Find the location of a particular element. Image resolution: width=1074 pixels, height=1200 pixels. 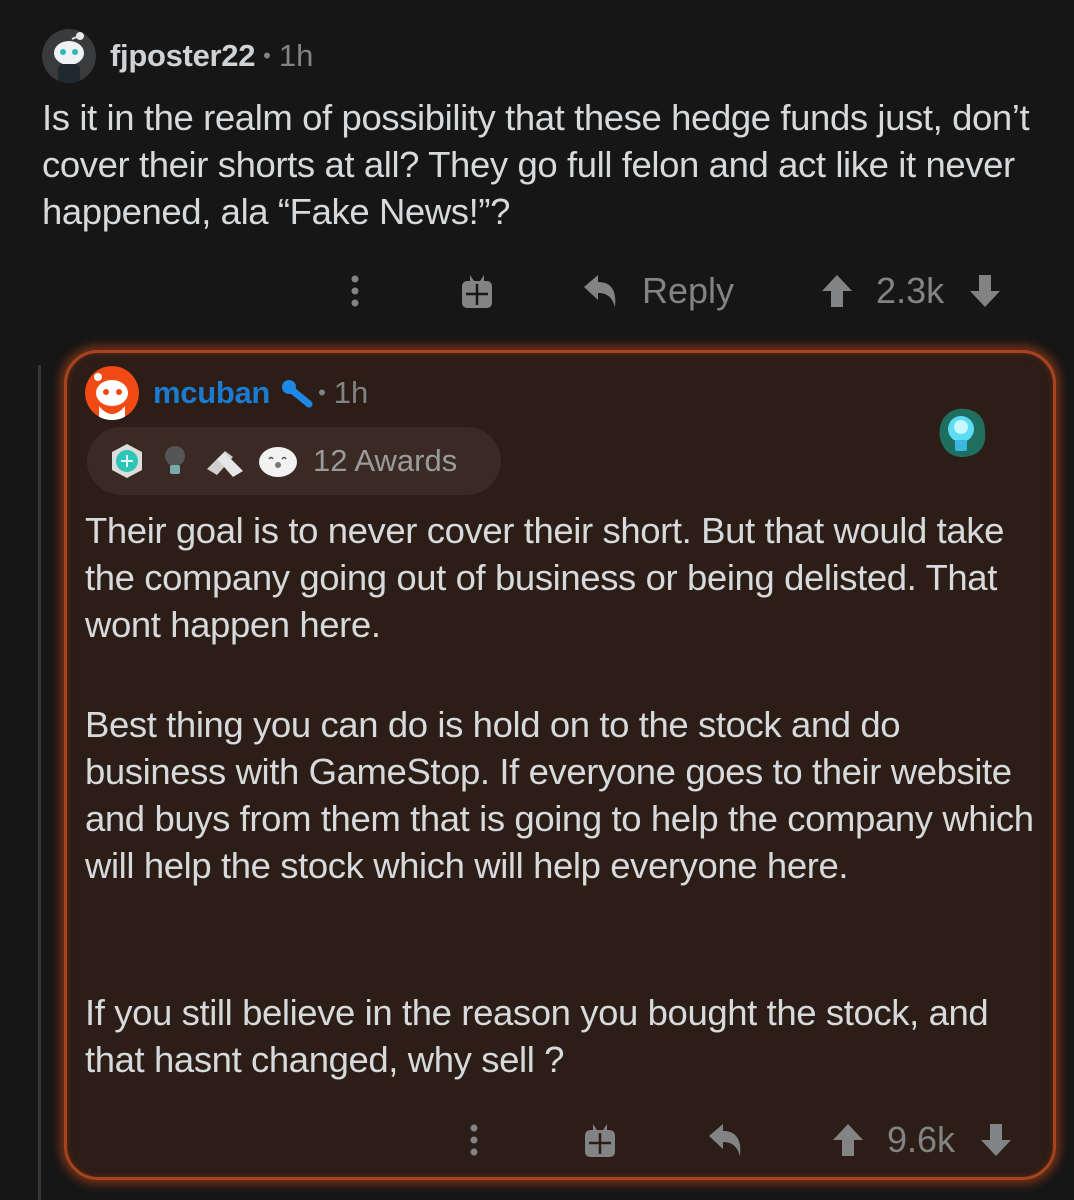

thread-line is located at coordinates (39, 782).